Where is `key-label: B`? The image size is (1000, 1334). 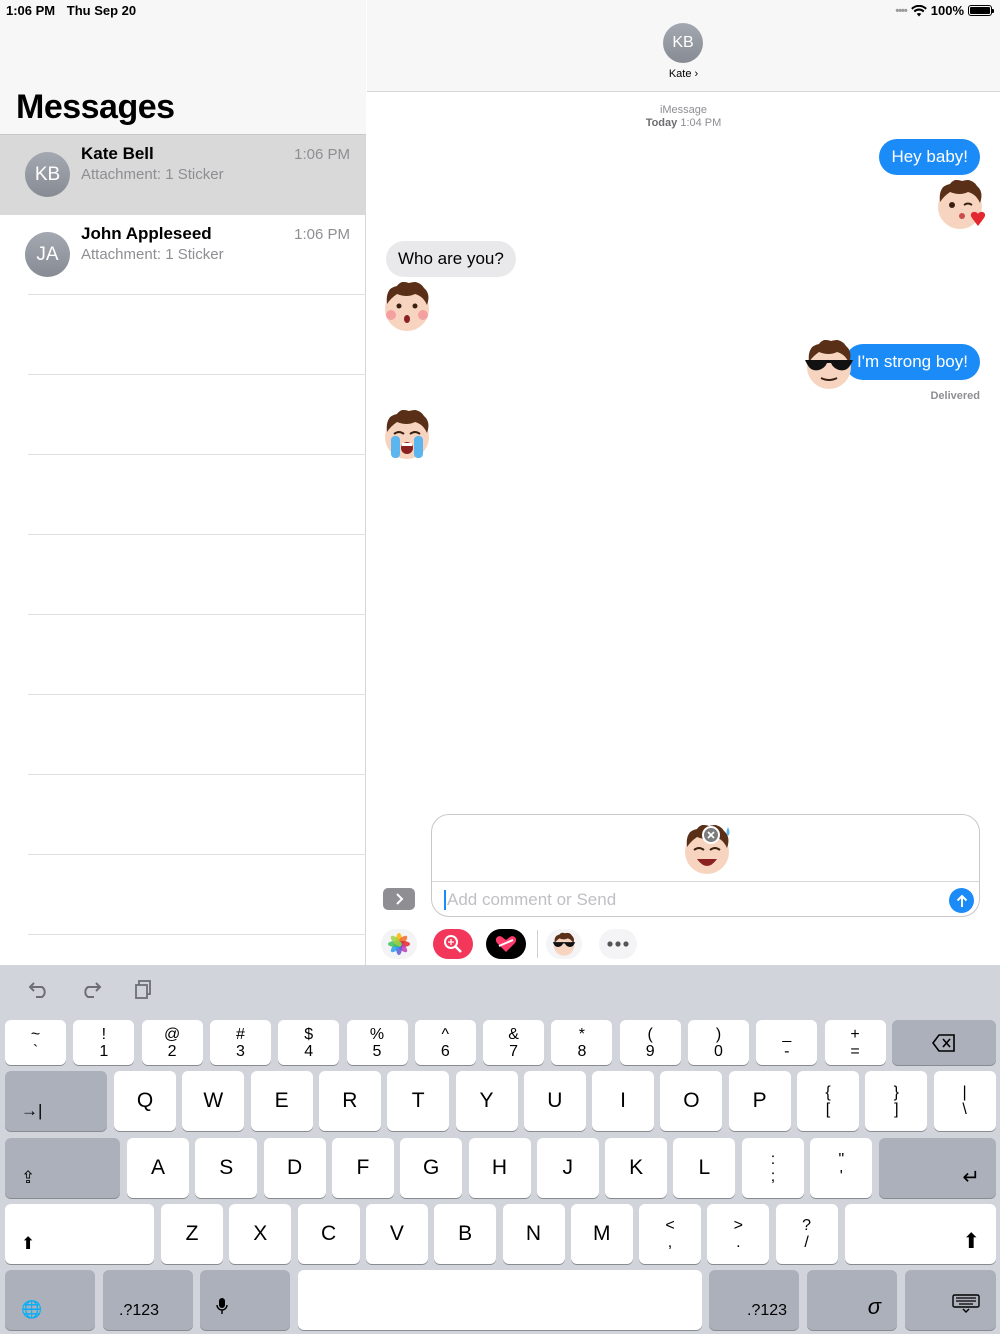 key-label: B is located at coordinates (465, 1233).